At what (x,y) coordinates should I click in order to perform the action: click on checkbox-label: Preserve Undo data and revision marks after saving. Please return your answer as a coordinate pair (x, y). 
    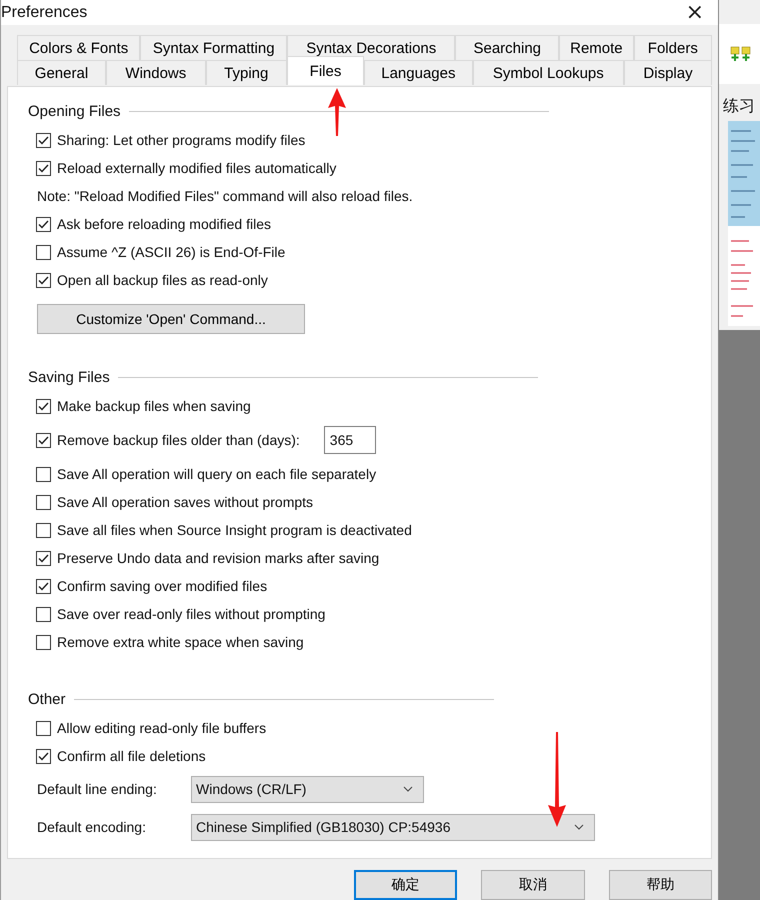
    Looking at the image, I should click on (218, 558).